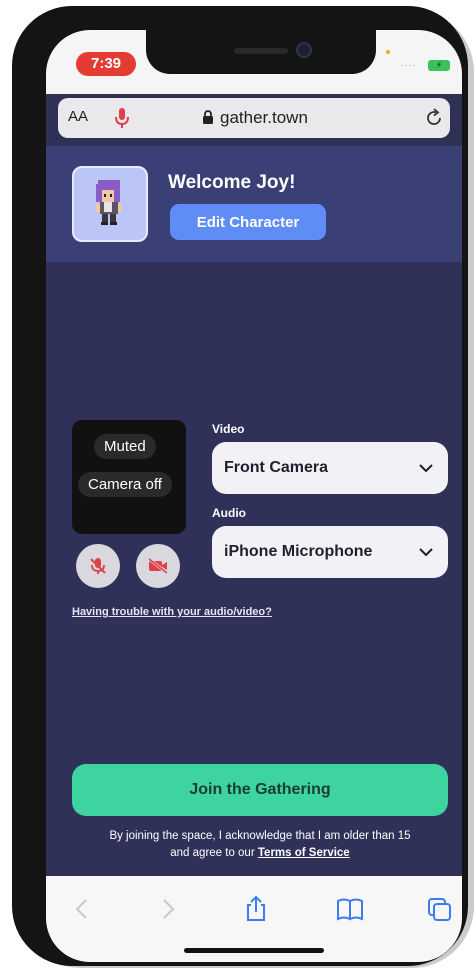 This screenshot has width=476, height=973. I want to click on speaker, so click(261, 51).